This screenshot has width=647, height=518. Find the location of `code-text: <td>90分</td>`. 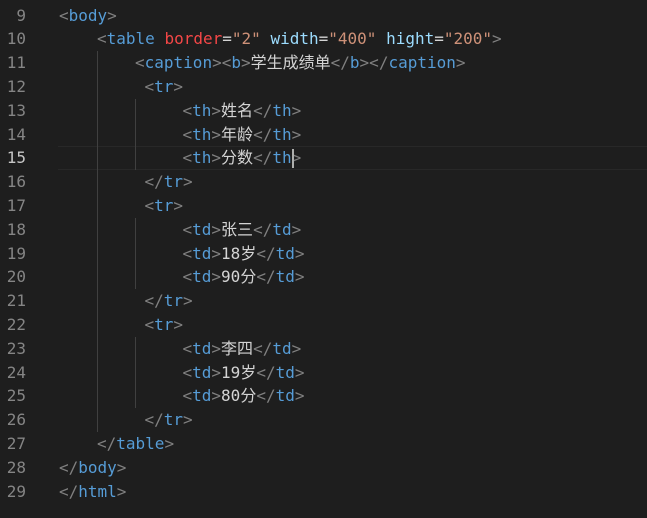

code-text: <td>90分</td> is located at coordinates (244, 277).